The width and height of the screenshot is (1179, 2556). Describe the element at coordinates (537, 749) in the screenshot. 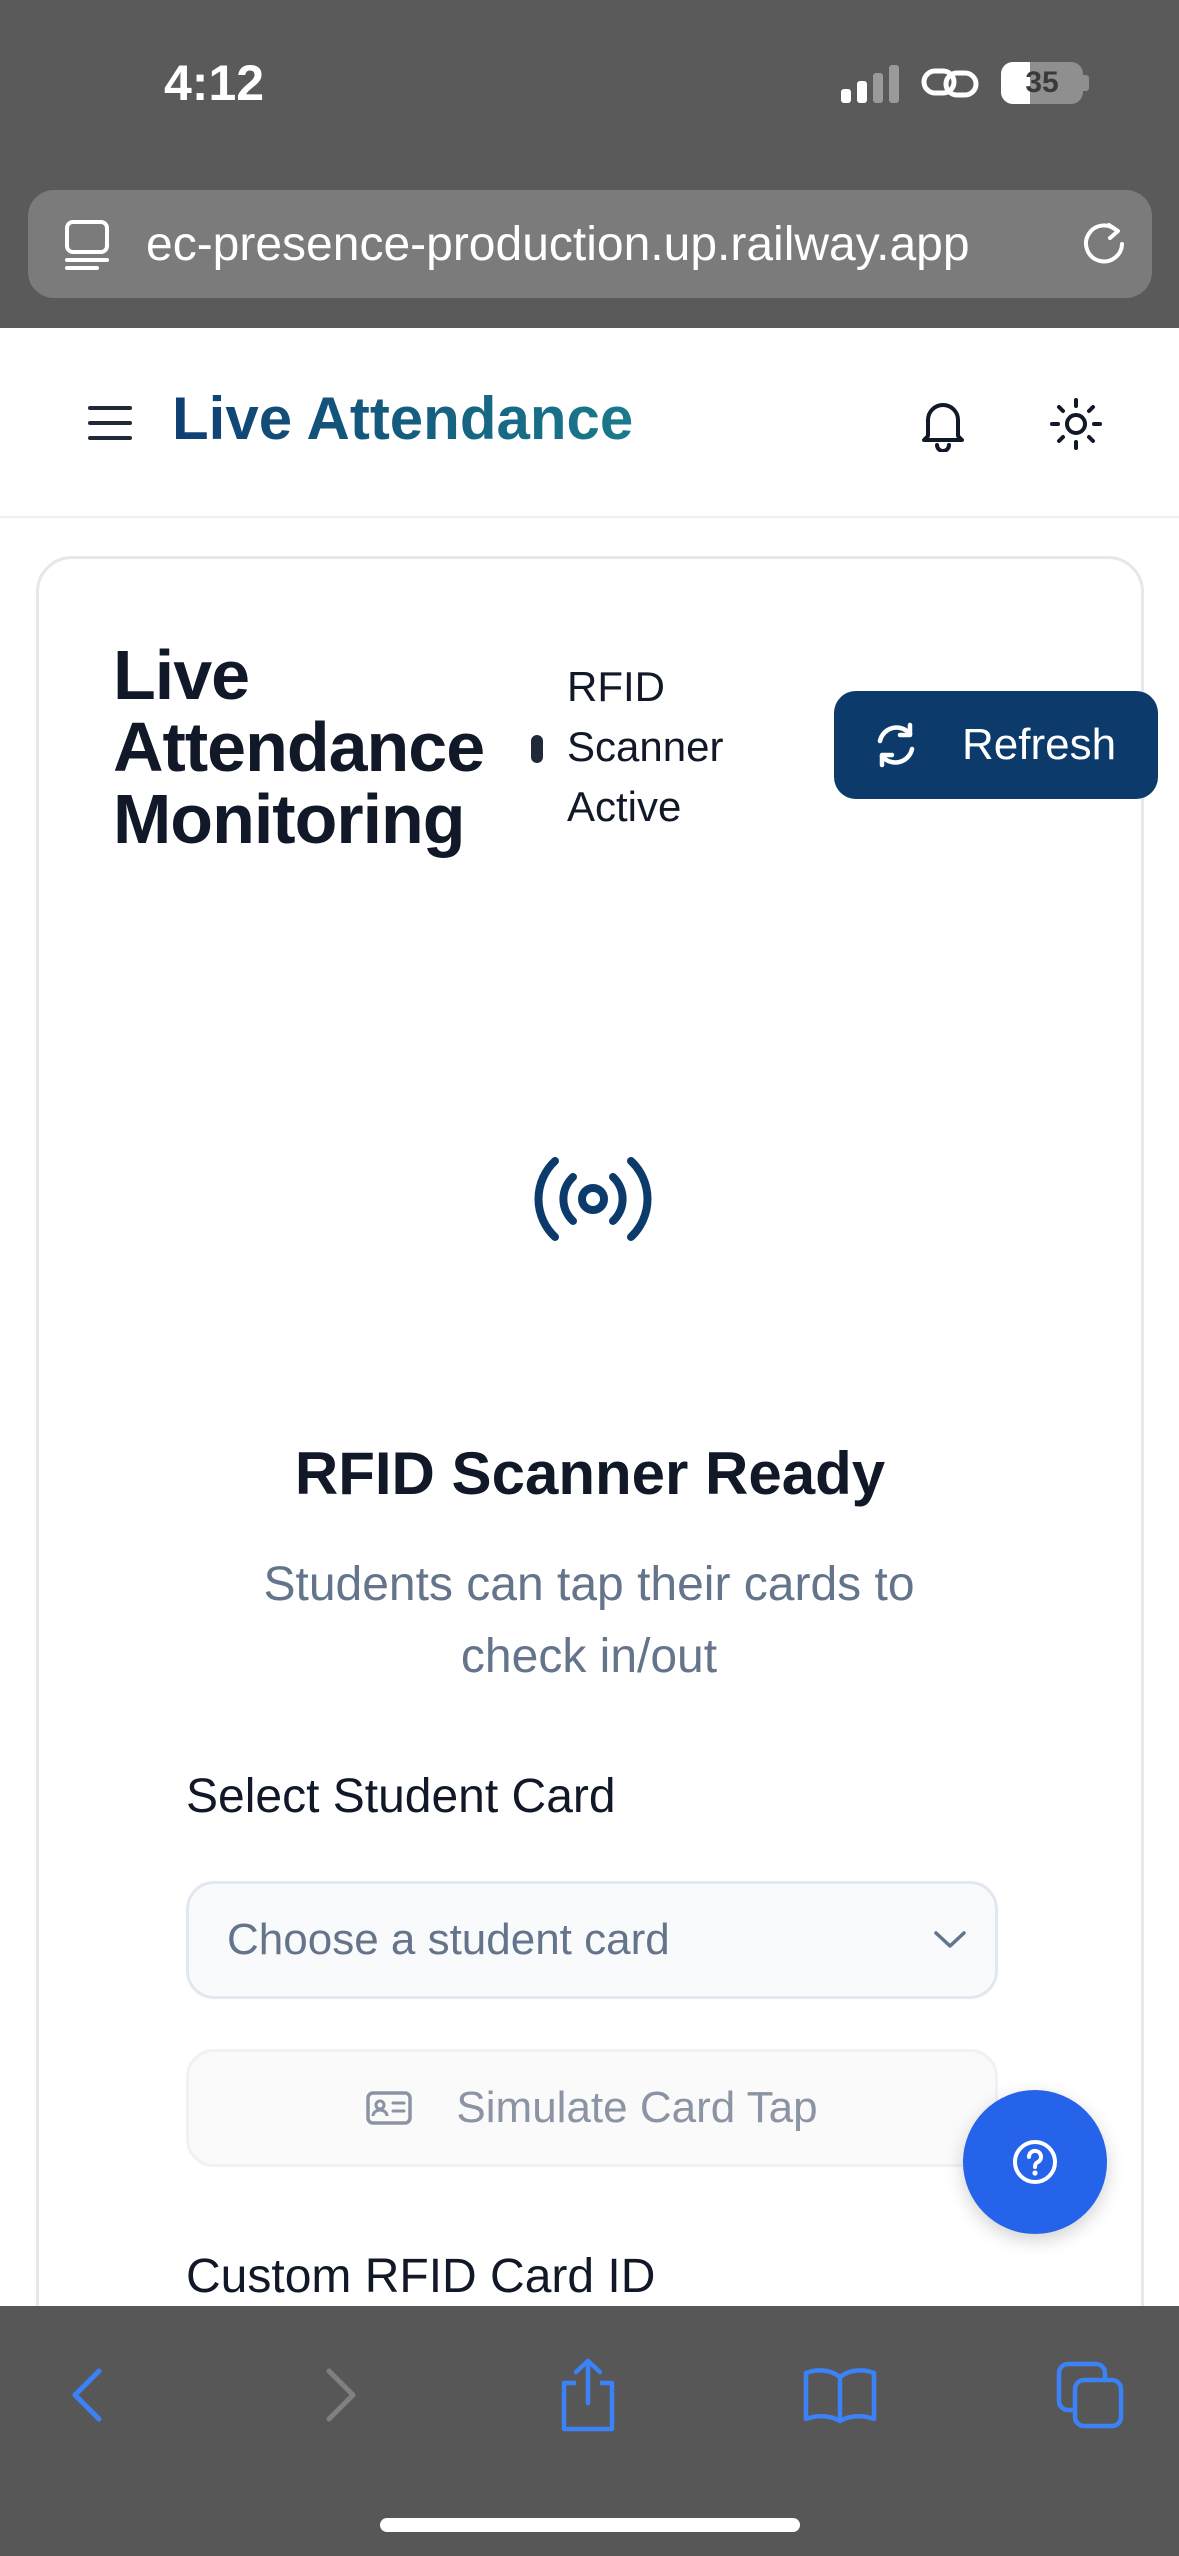

I see `status-indicator-dot` at that location.